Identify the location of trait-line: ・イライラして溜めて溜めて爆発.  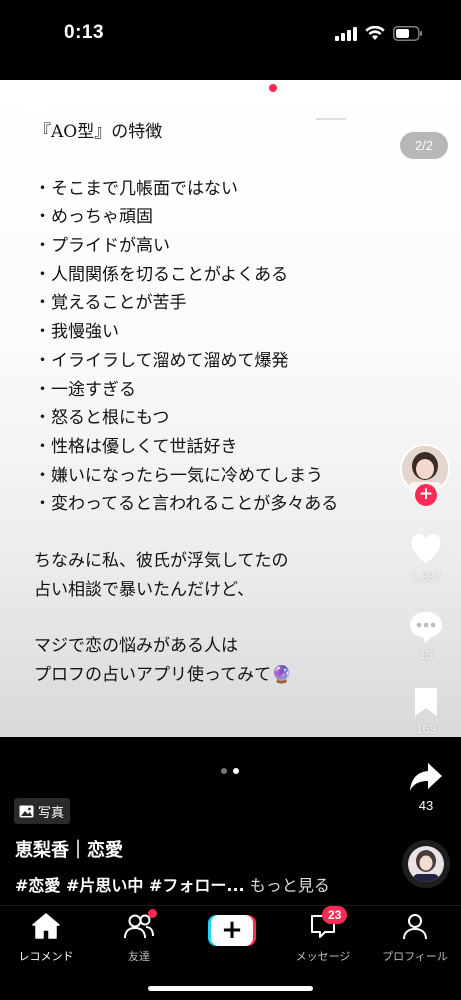
(161, 360).